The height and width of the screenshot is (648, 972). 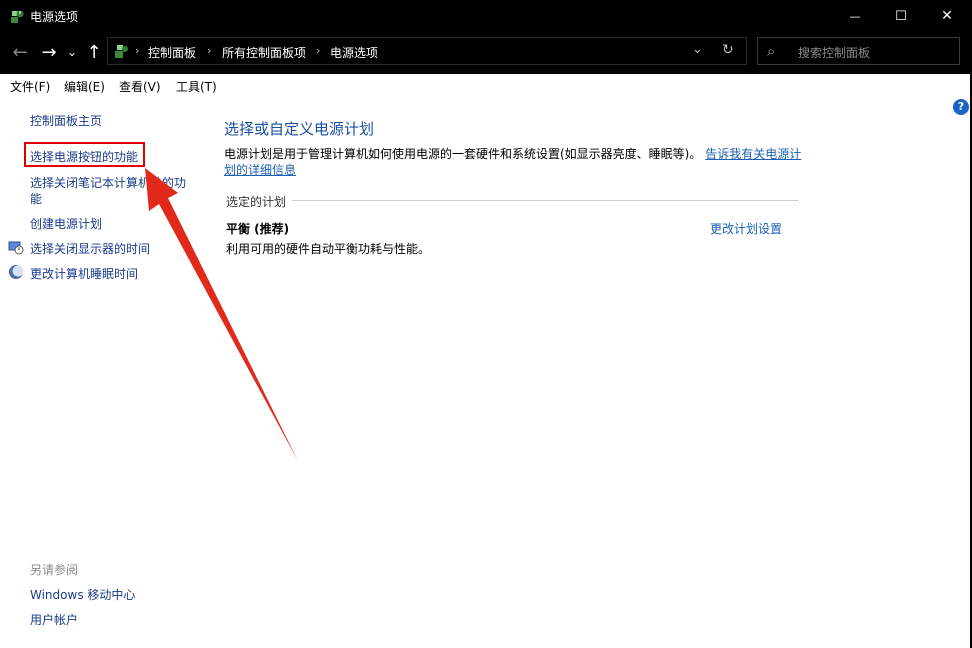 I want to click on window-title: 电源选项, so click(x=54, y=17).